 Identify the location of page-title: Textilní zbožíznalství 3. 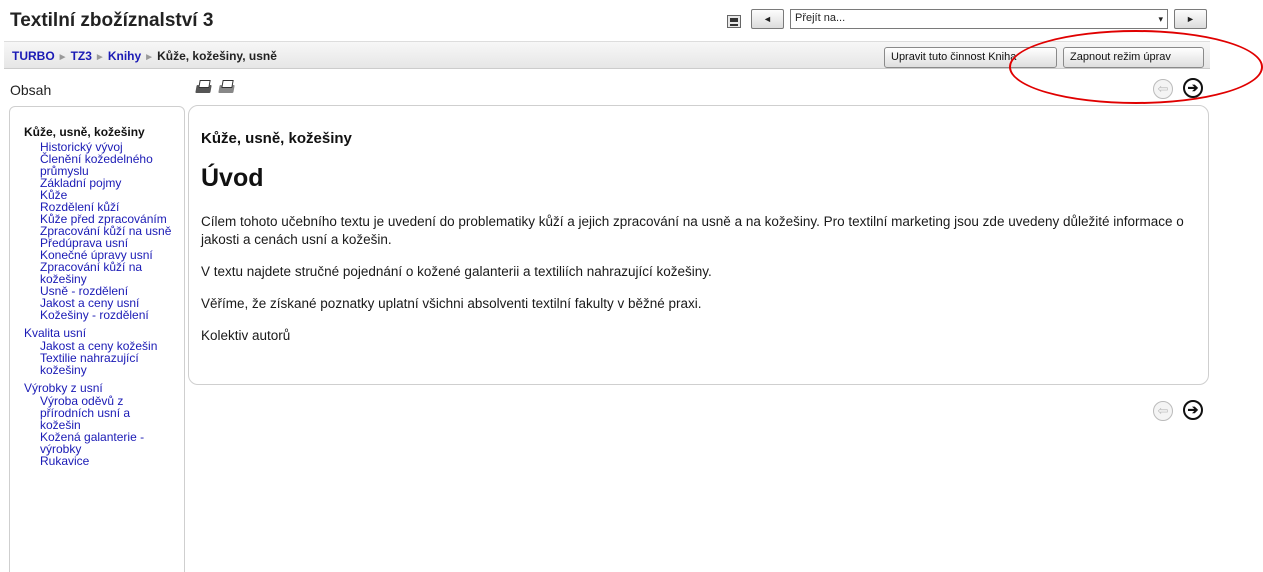
(112, 20).